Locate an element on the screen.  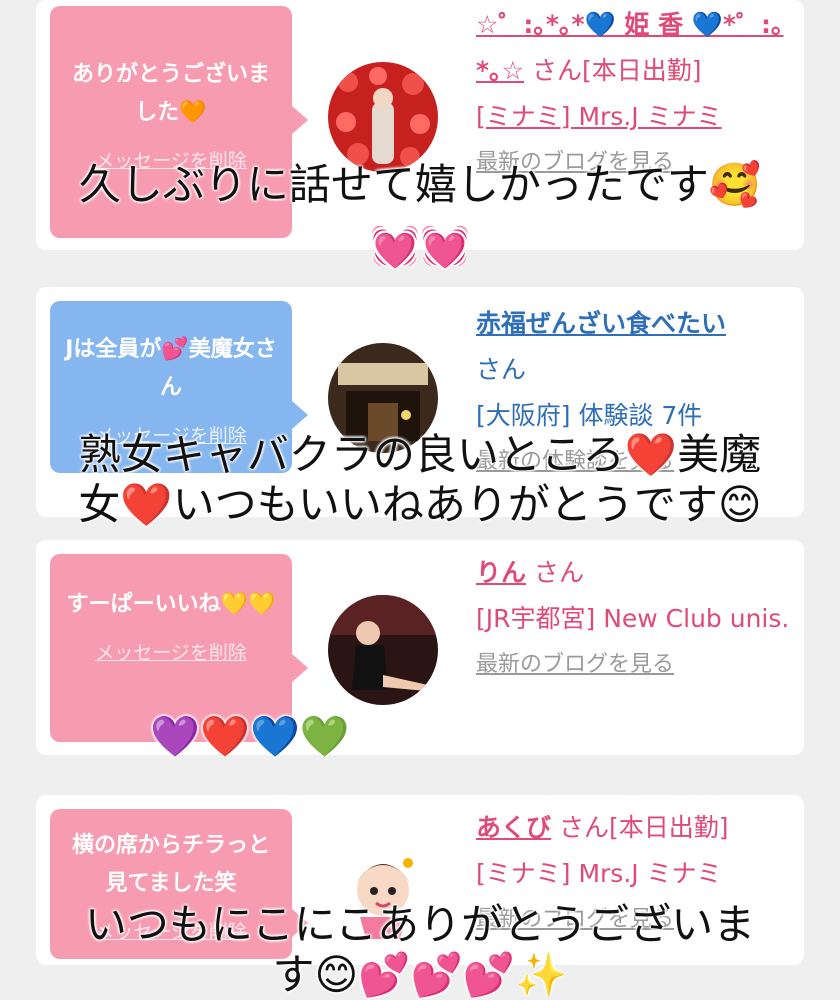
user-name-link: りん is located at coordinates (501, 572).